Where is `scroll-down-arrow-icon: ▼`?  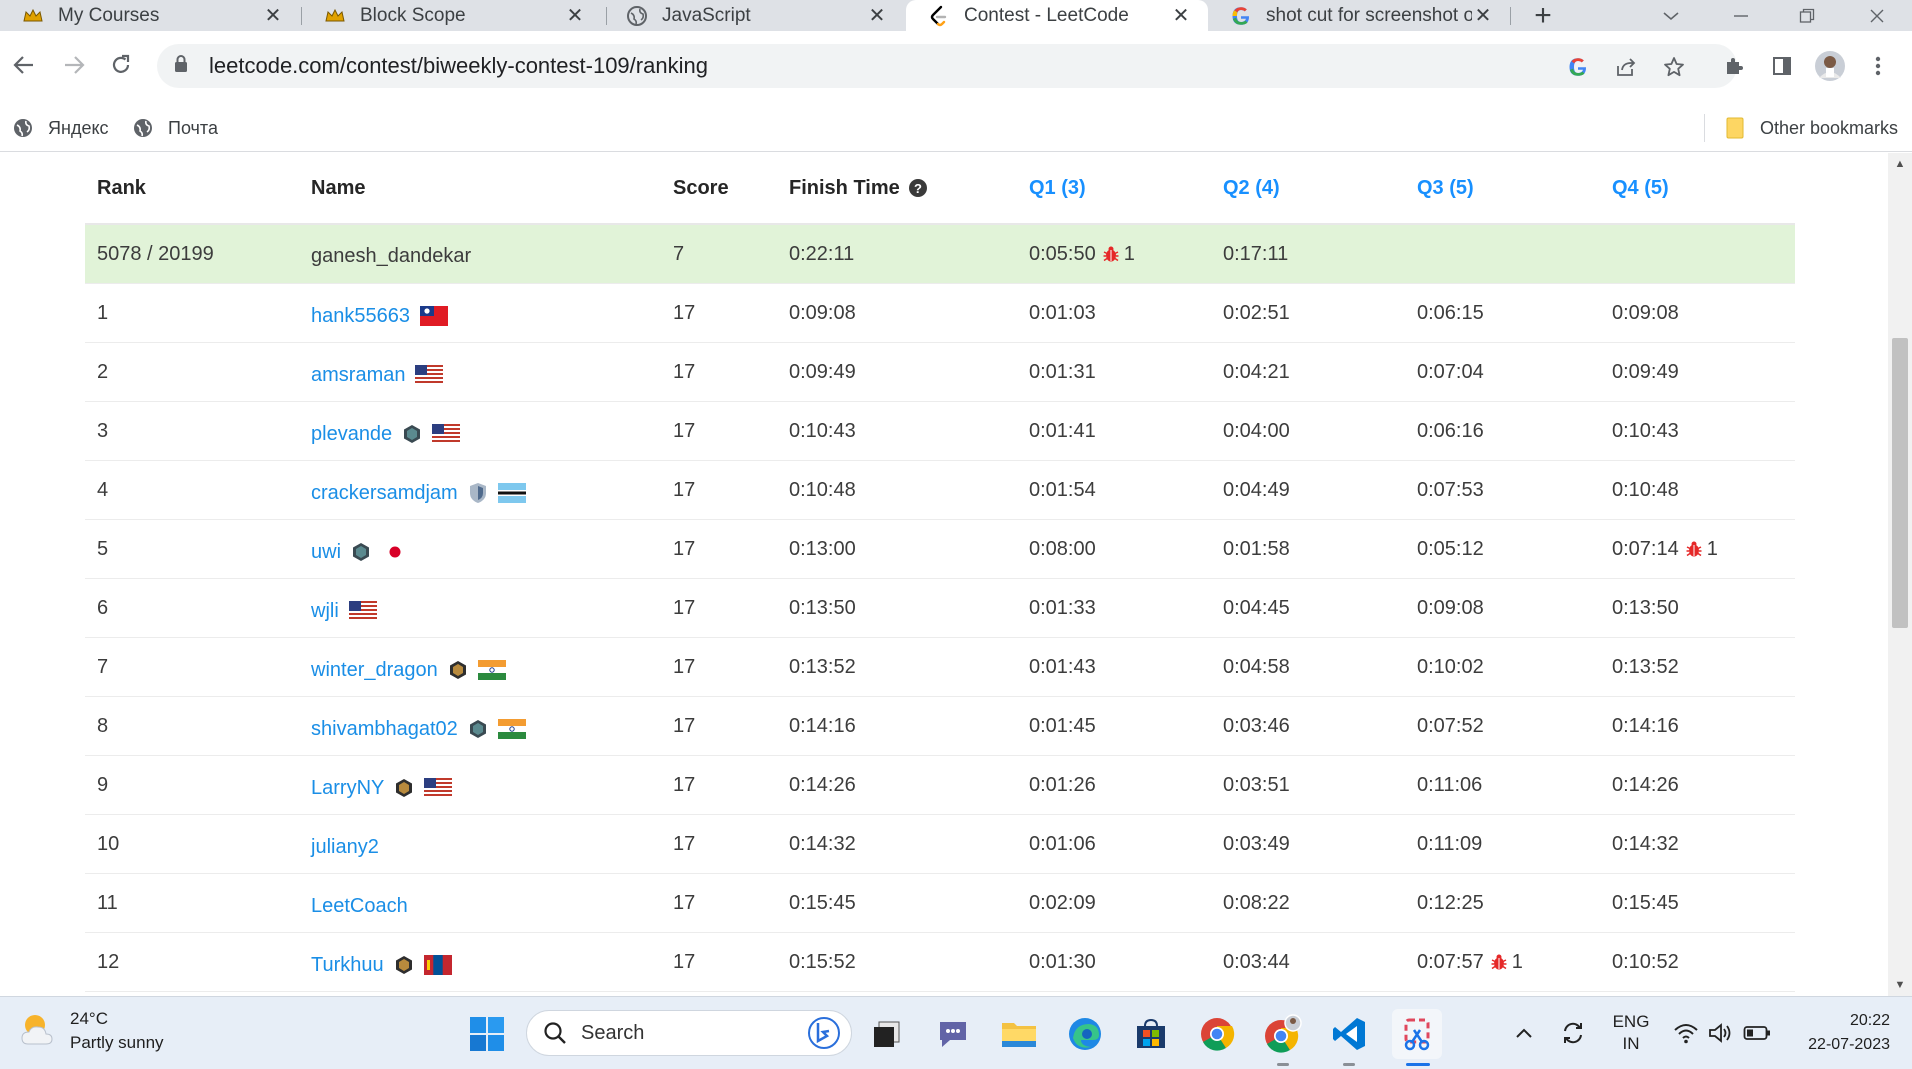 scroll-down-arrow-icon: ▼ is located at coordinates (1900, 985).